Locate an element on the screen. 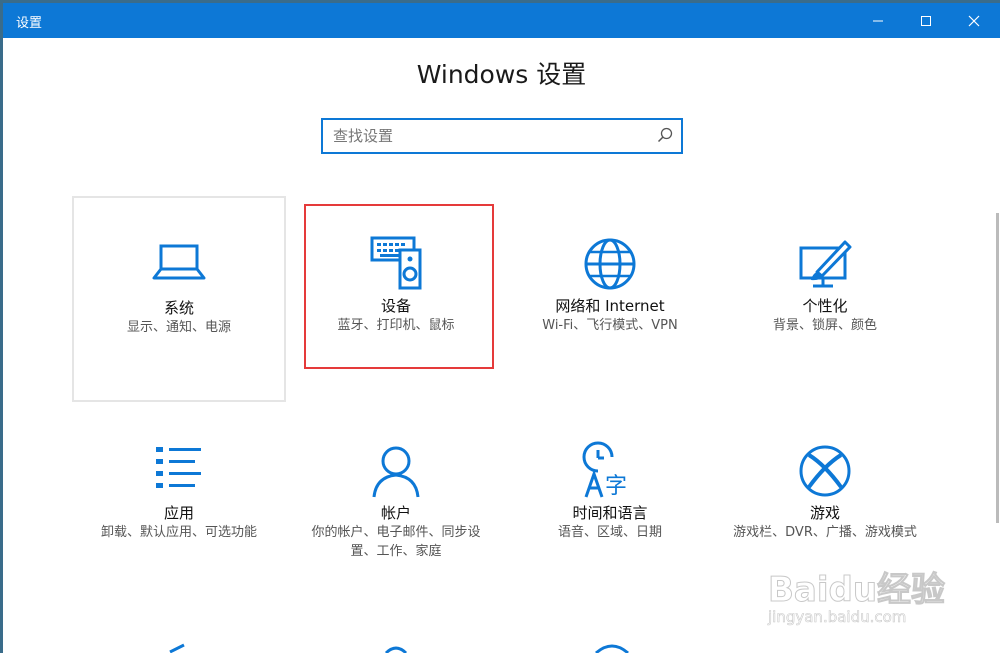  search-icon is located at coordinates (665, 135).